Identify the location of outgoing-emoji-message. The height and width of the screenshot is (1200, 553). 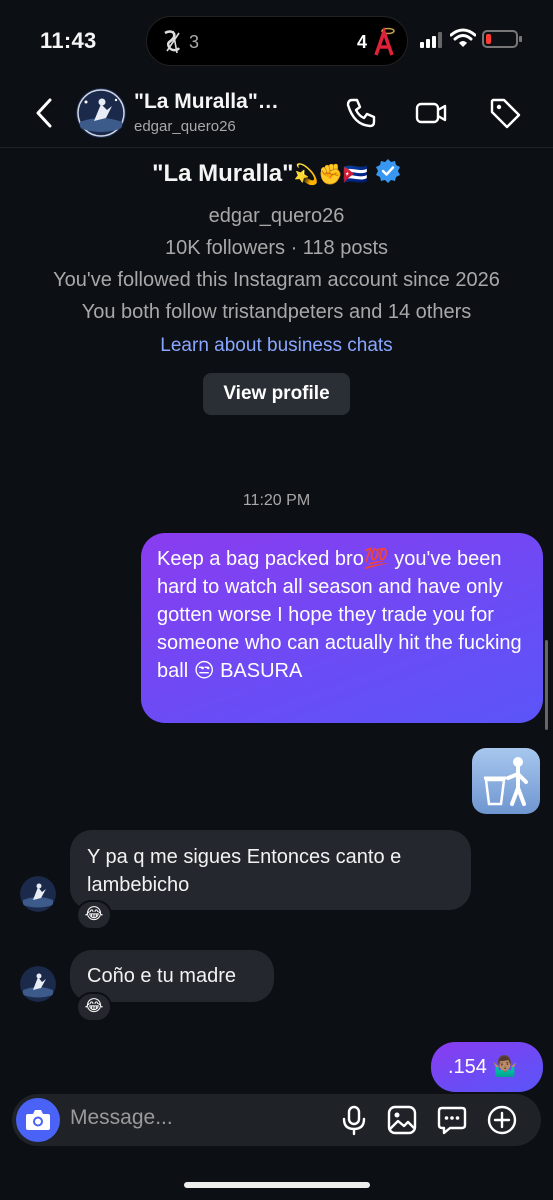
(506, 781).